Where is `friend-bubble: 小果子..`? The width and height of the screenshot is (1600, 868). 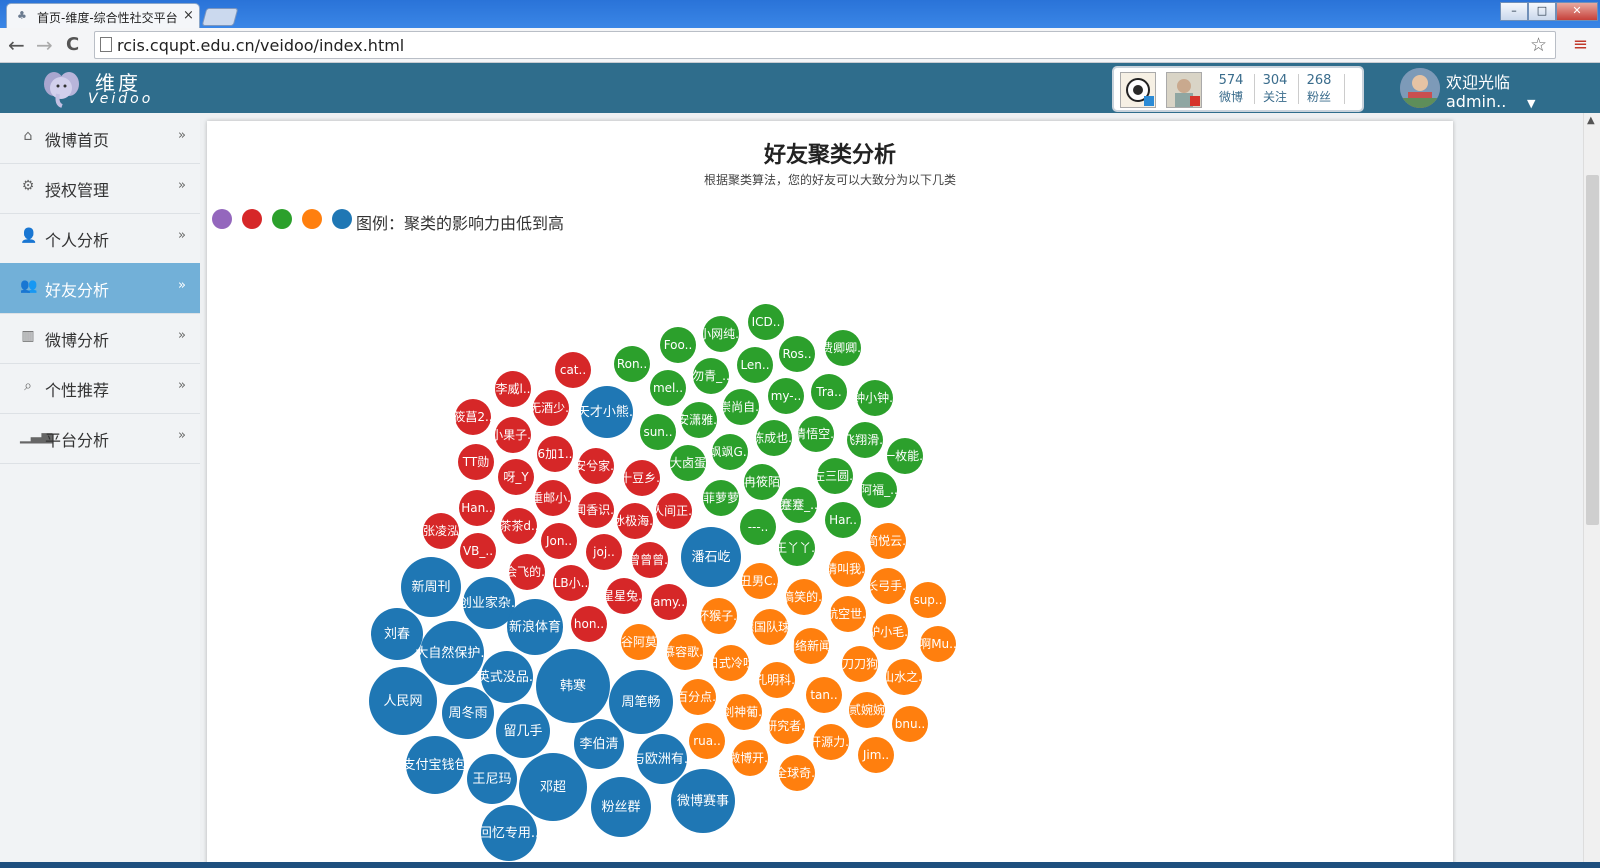
friend-bubble: 小果子.. is located at coordinates (513, 435).